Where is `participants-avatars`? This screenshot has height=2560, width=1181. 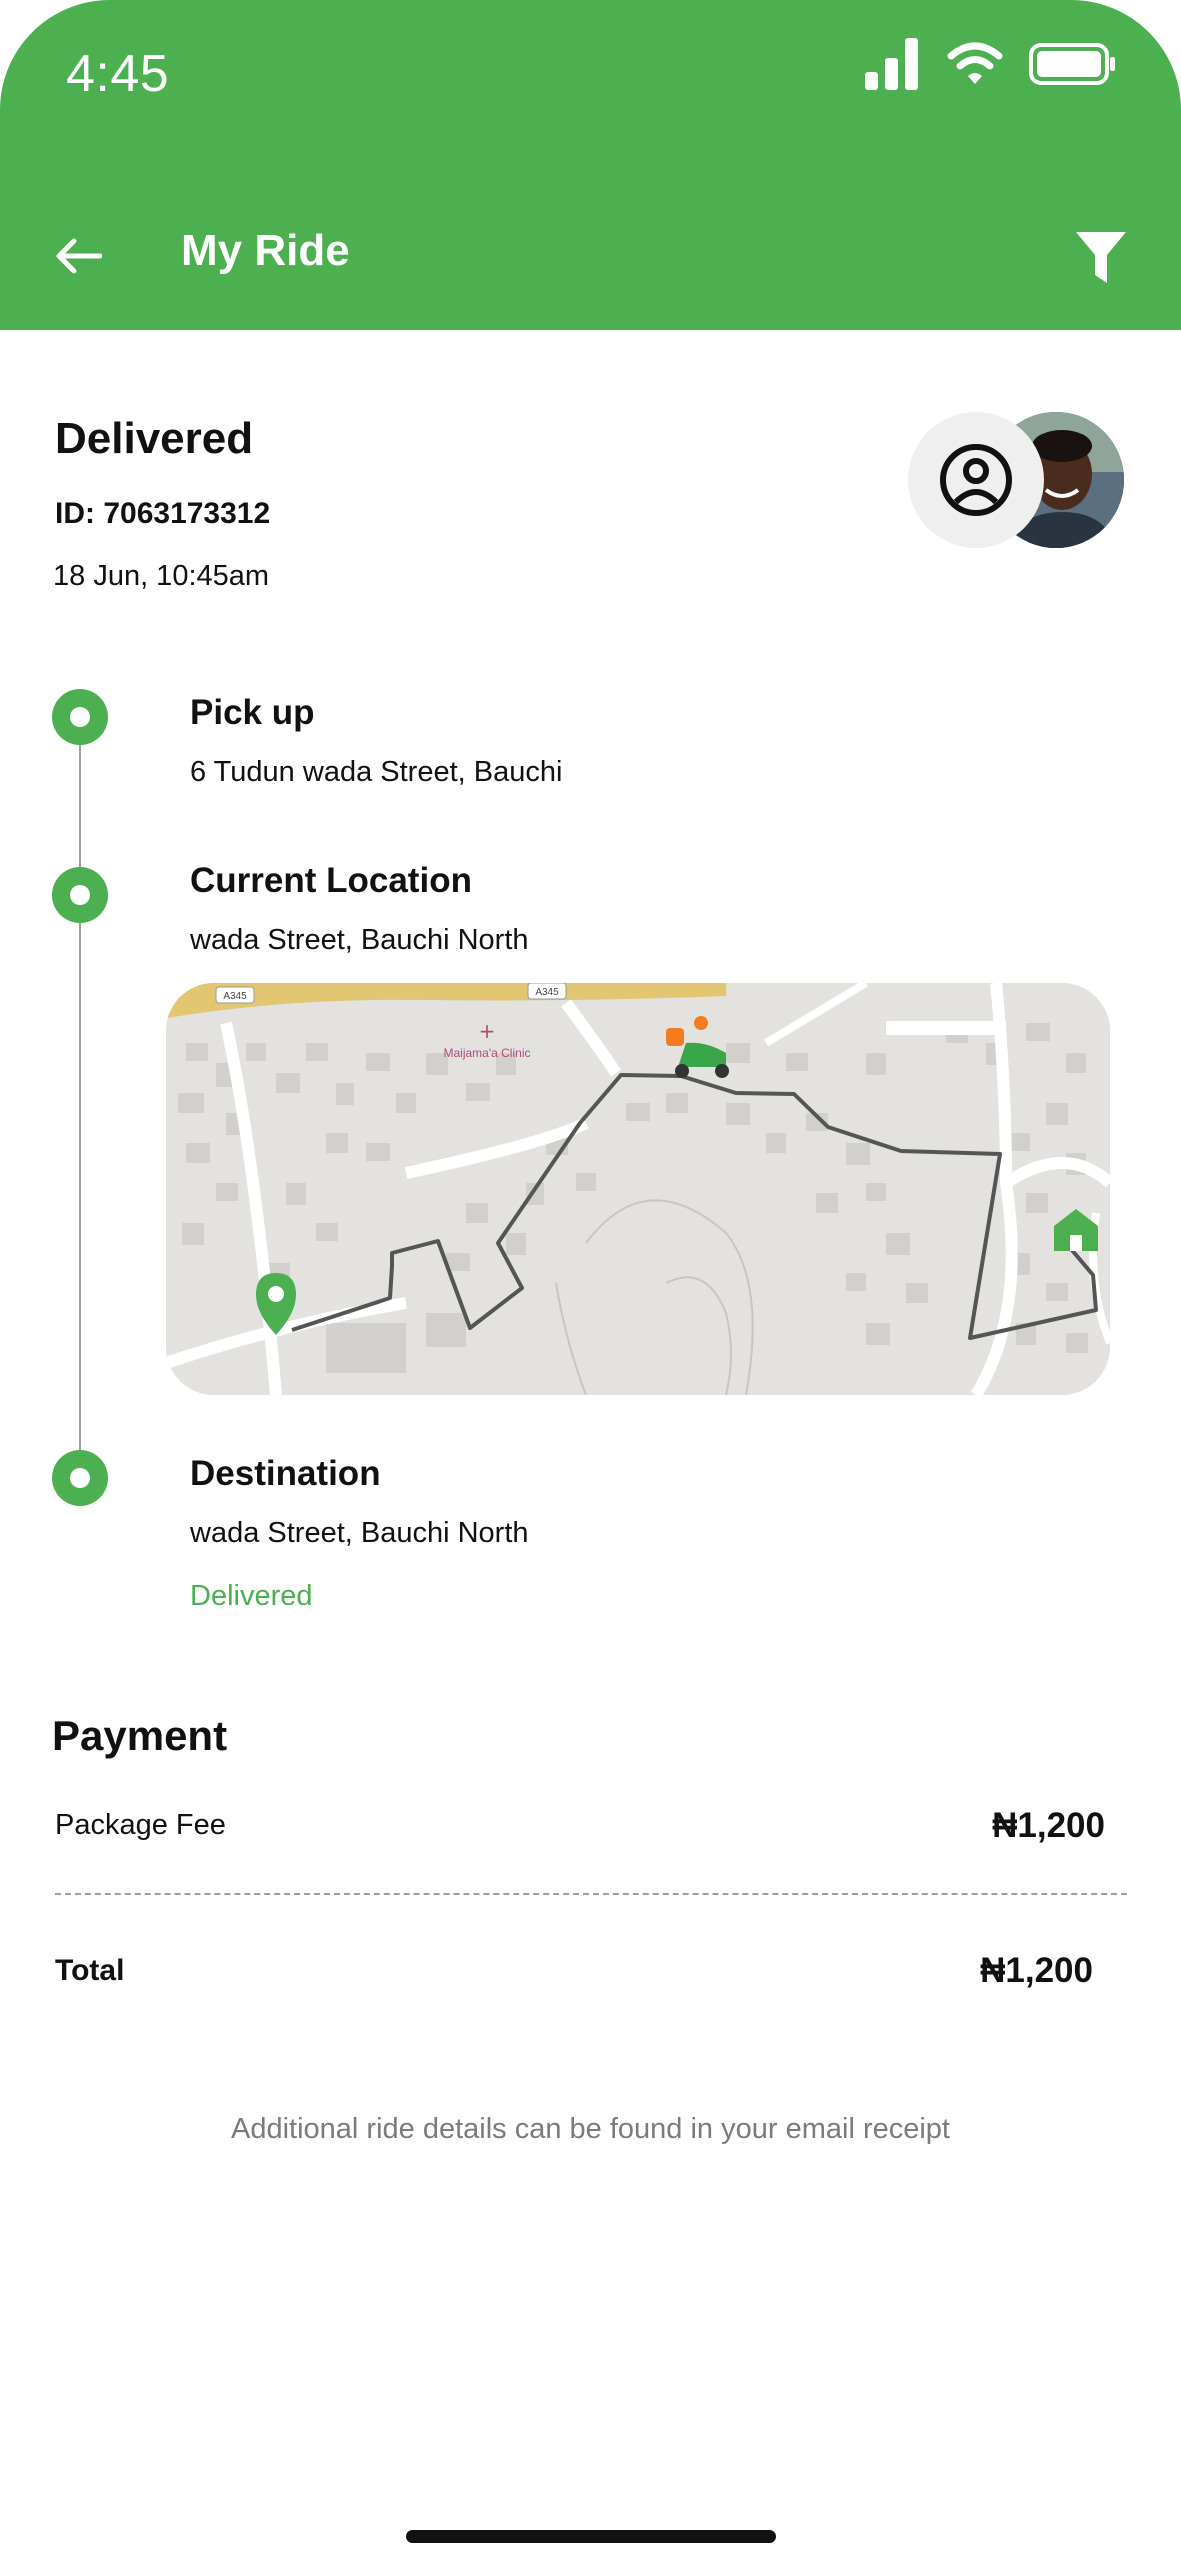
participants-avatars is located at coordinates (1017, 480).